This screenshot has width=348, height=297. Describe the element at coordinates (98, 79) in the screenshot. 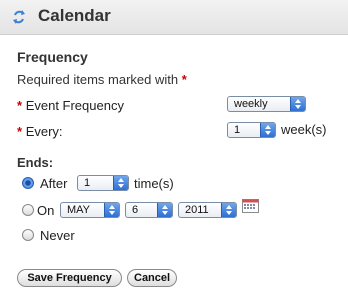

I see `required-note-text: Required items marked with` at that location.